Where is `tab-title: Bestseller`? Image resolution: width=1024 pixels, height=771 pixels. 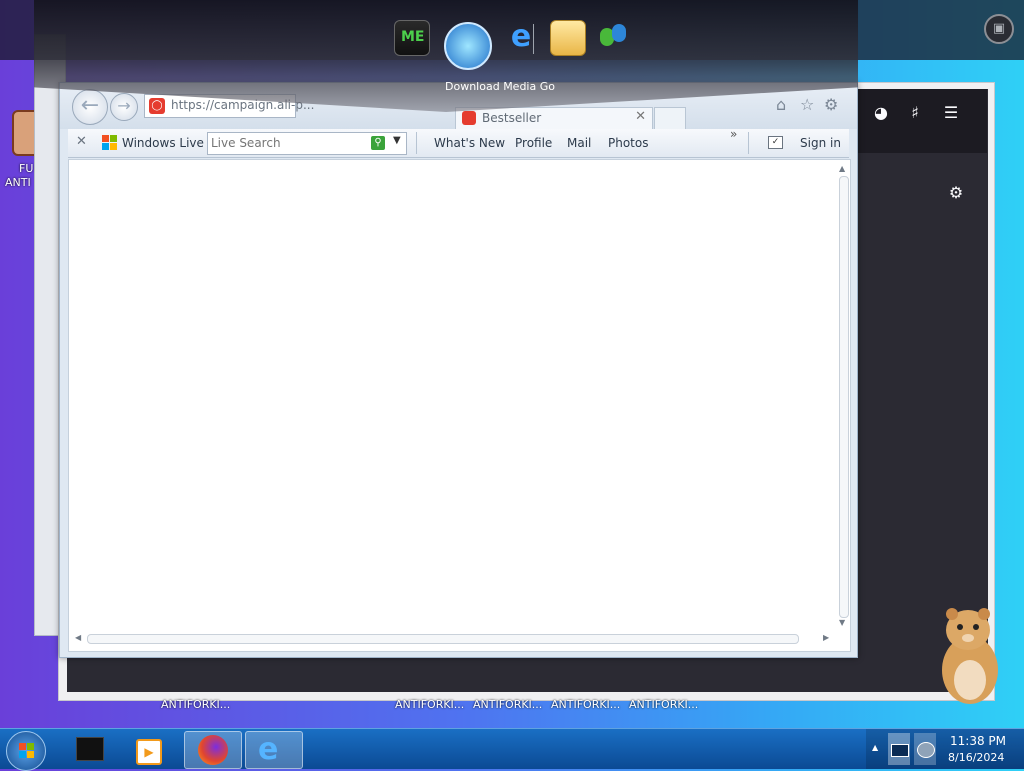 tab-title: Bestseller is located at coordinates (512, 118).